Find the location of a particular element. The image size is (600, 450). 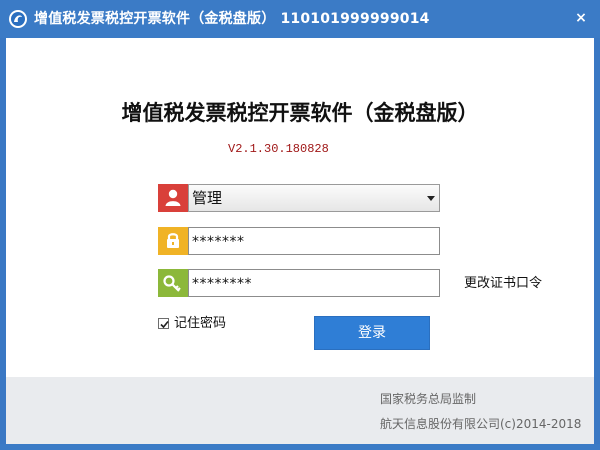

password-row: ******* is located at coordinates (299, 241).